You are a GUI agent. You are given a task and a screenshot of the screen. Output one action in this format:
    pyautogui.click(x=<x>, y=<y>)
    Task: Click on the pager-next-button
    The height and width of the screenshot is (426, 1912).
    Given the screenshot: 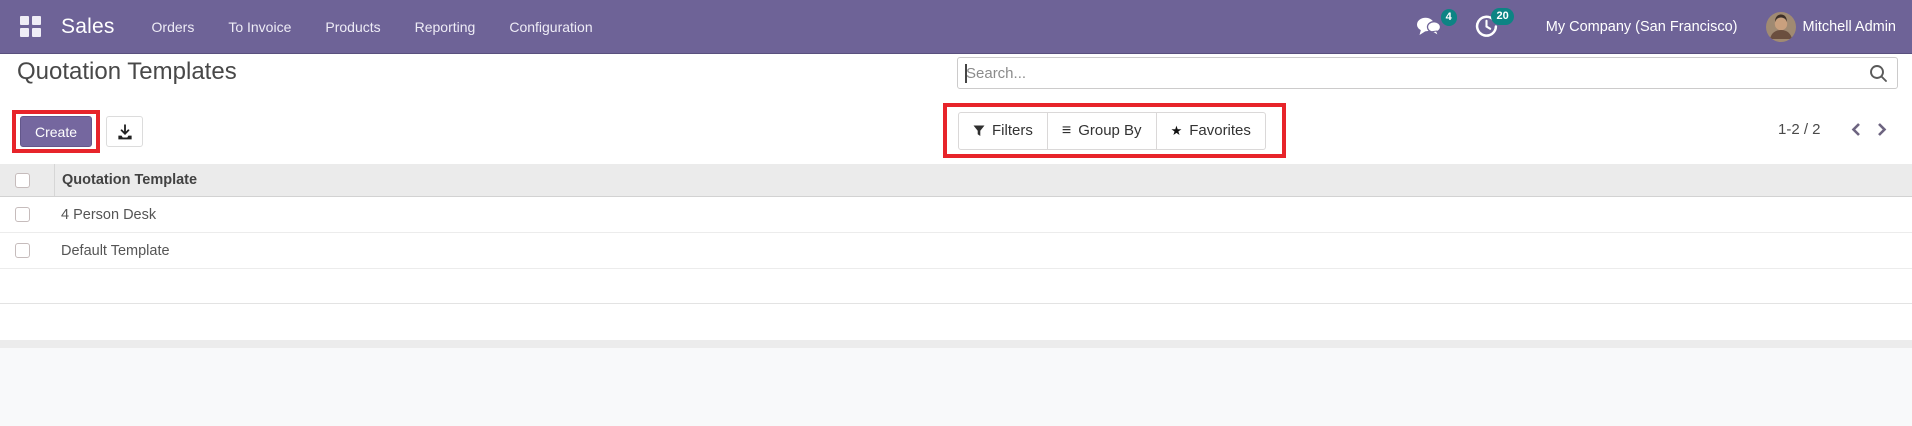 What is the action you would take?
    pyautogui.click(x=1882, y=129)
    